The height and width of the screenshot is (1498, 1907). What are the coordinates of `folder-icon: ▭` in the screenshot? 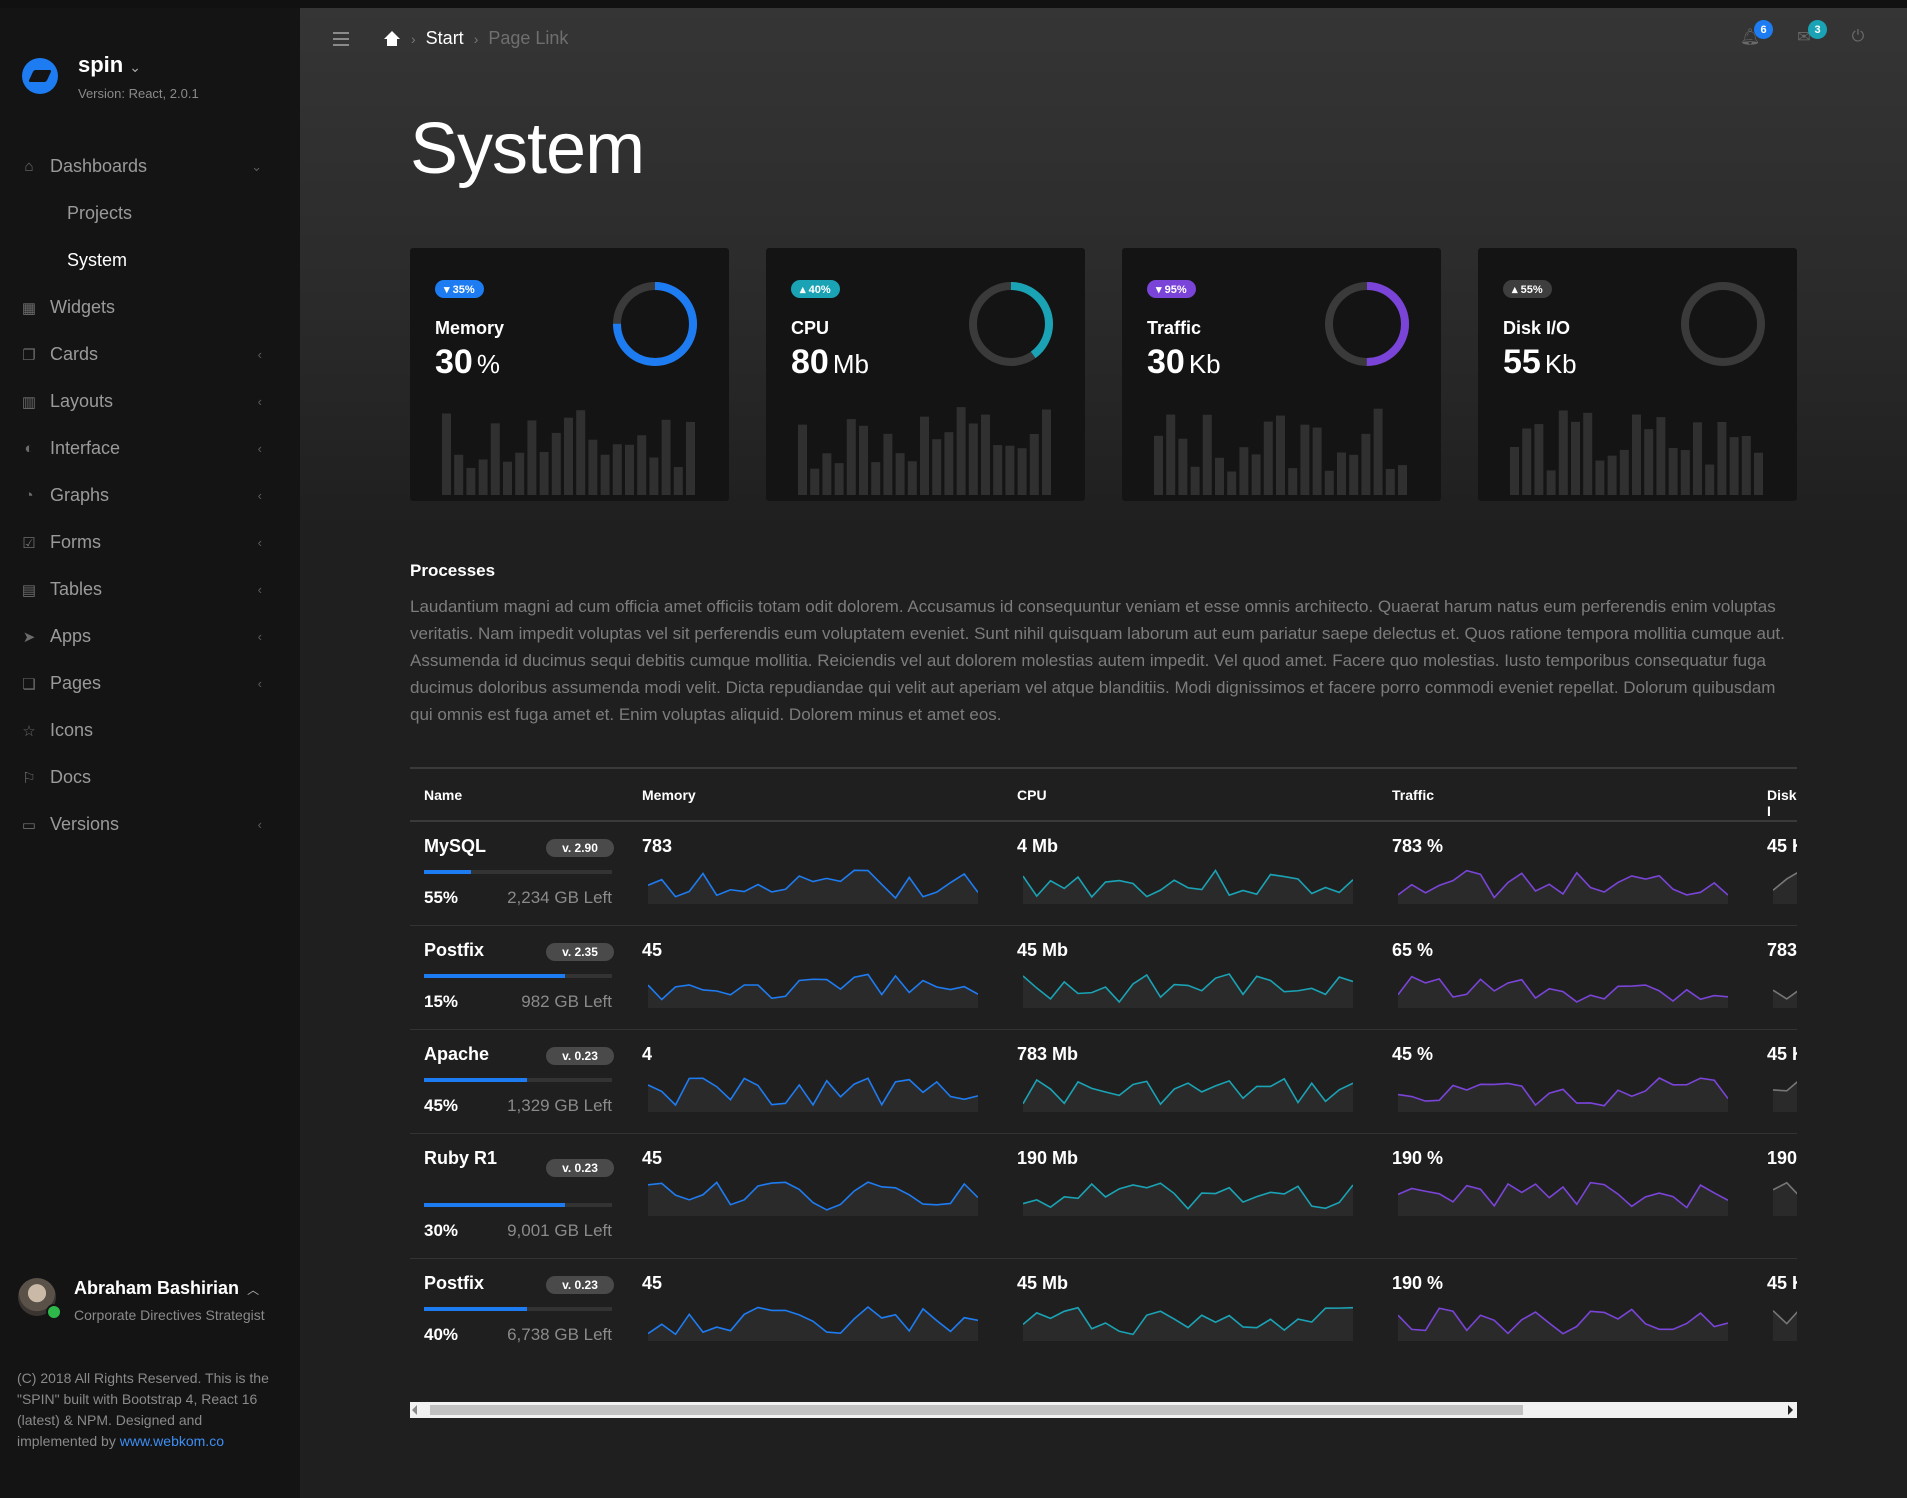 It's located at (29, 825).